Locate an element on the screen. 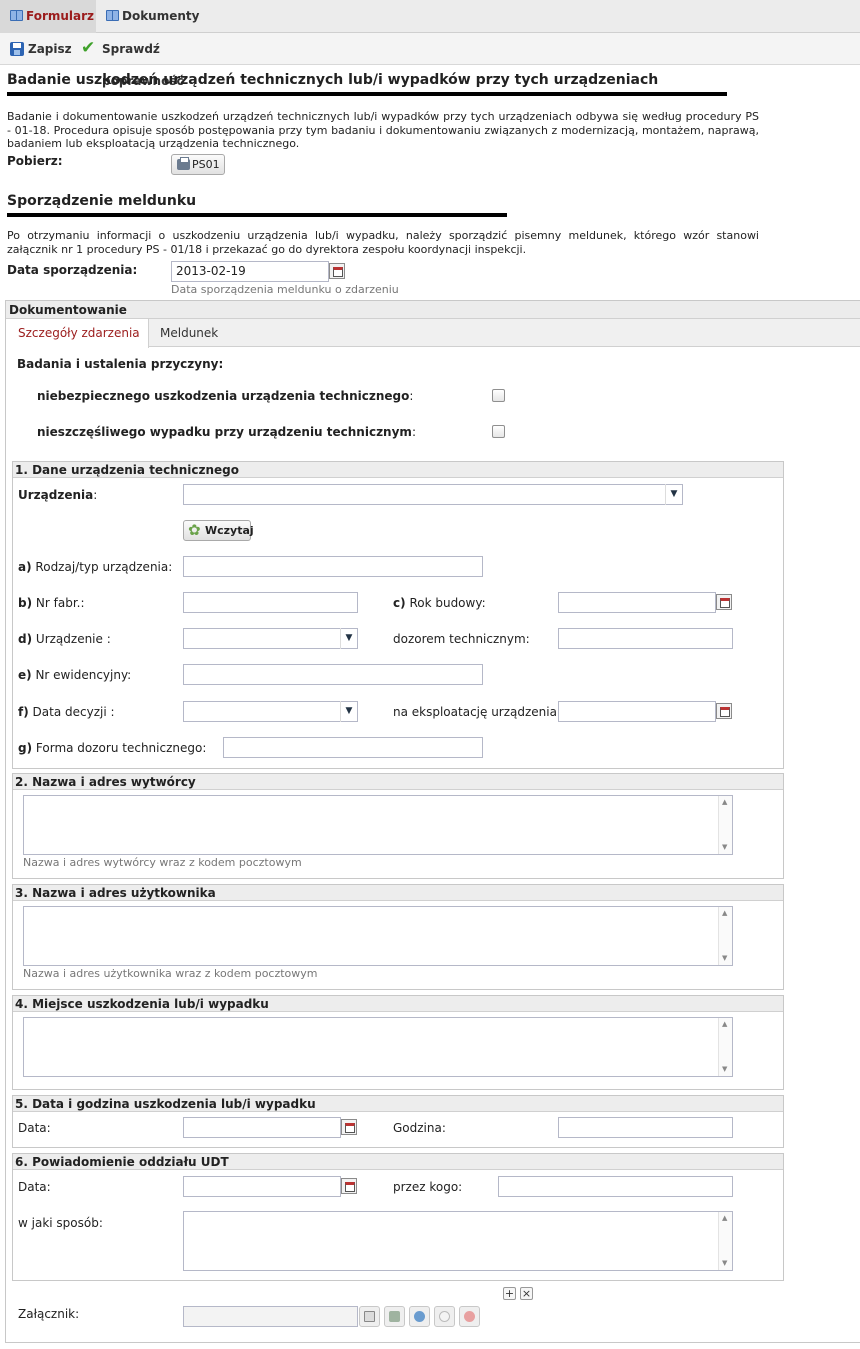 This screenshot has height=1349, width=860. incident-time-input is located at coordinates (645, 1127).